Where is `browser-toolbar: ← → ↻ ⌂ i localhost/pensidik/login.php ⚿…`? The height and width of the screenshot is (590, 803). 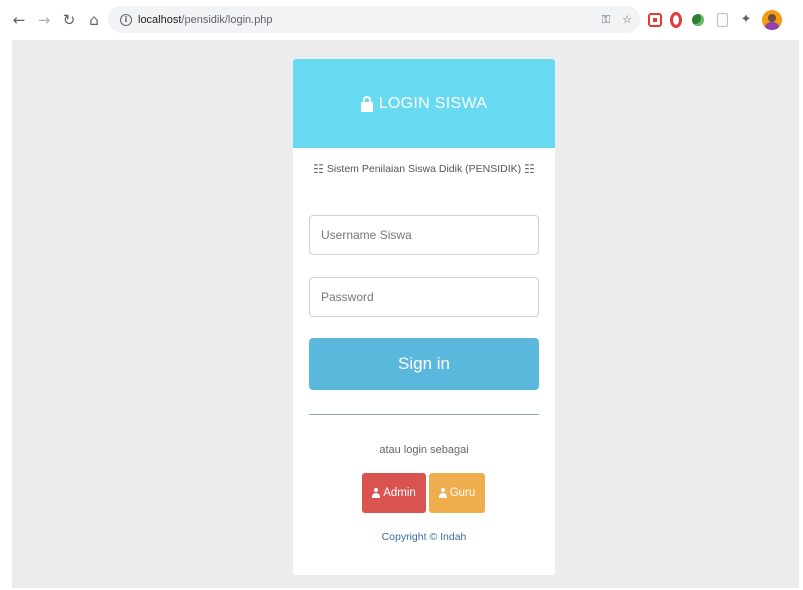 browser-toolbar: ← → ↻ ⌂ i localhost/pensidik/login.php ⚿… is located at coordinates (401, 20).